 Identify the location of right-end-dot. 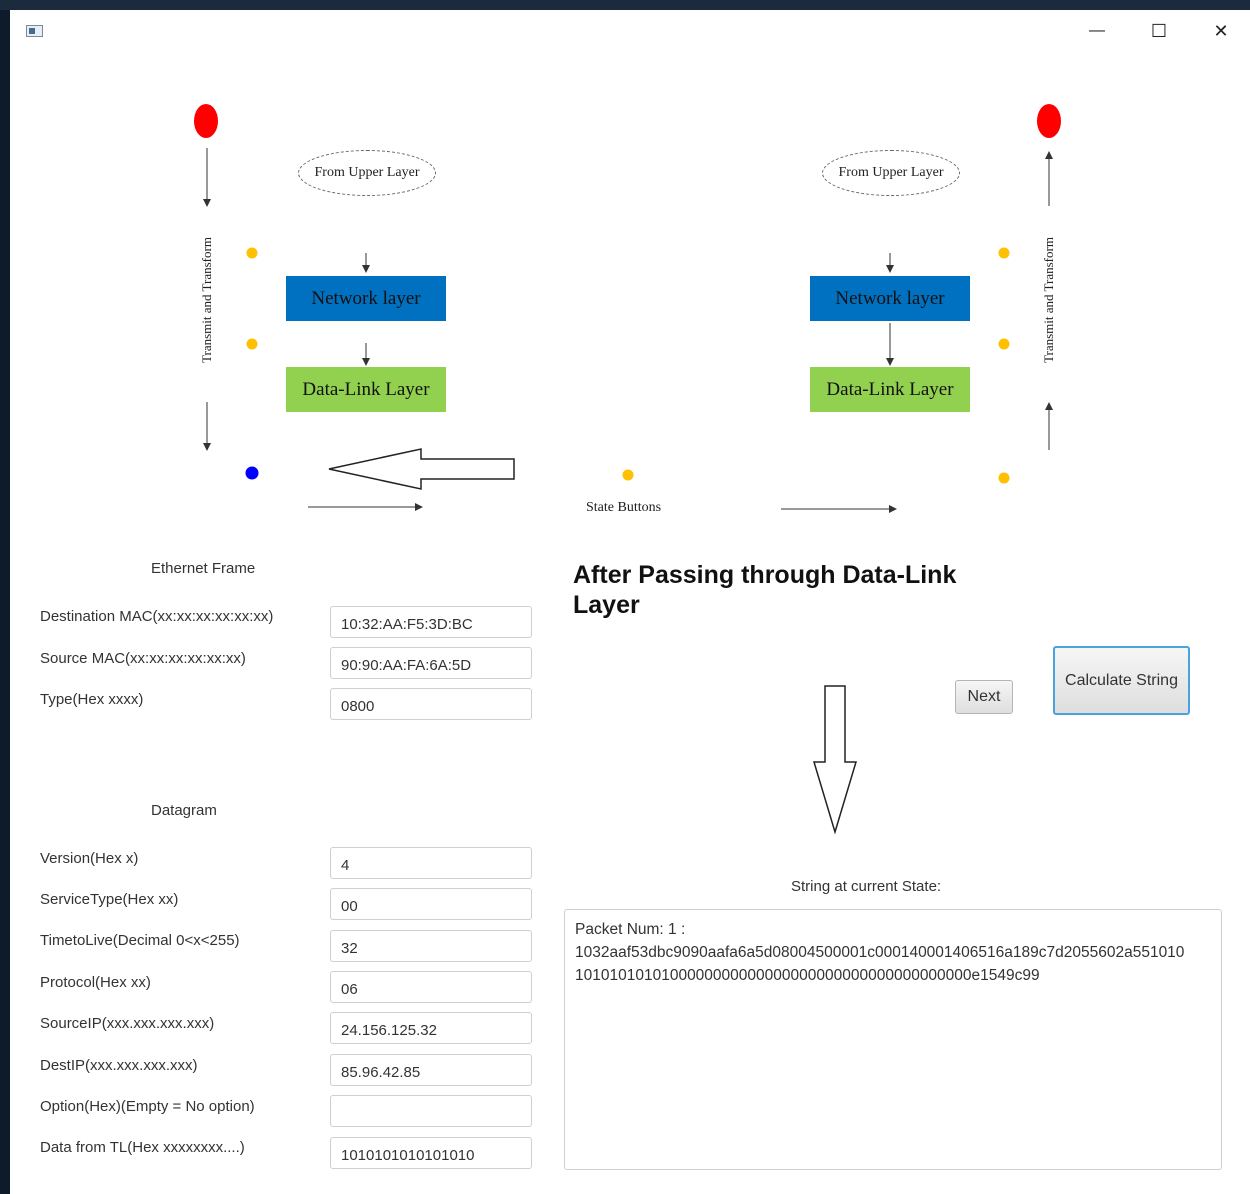
(1049, 121).